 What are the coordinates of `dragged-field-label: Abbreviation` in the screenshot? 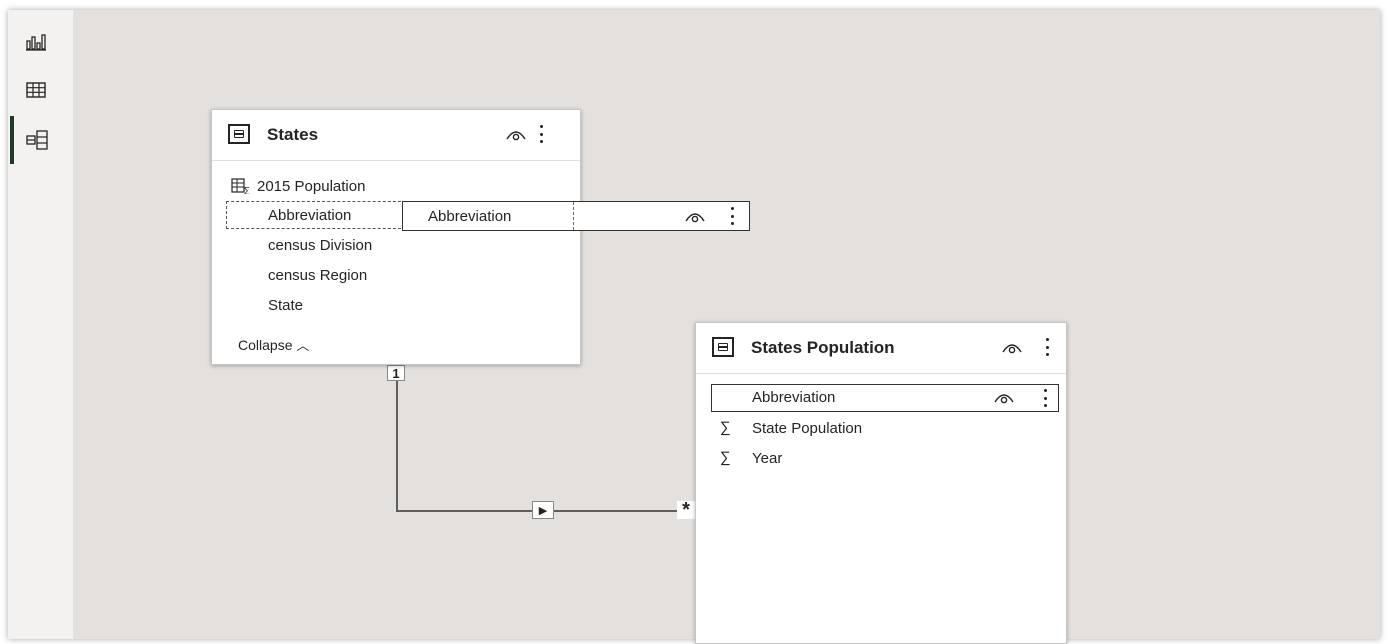 It's located at (470, 216).